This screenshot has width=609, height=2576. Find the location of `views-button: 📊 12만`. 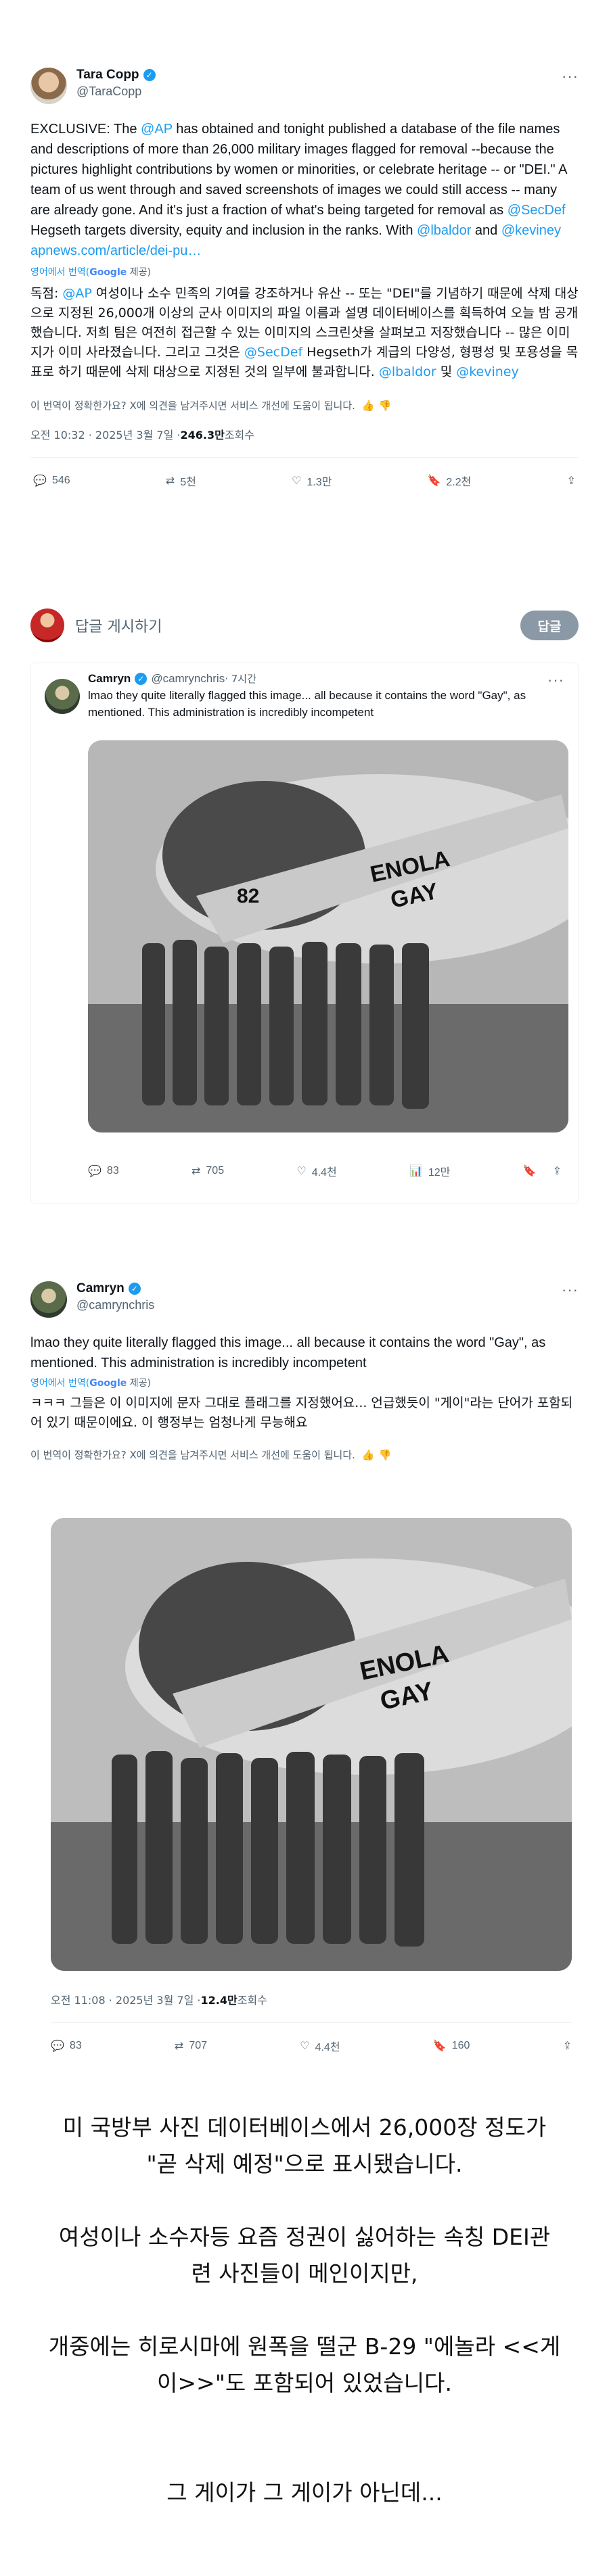

views-button: 📊 12만 is located at coordinates (429, 1171).